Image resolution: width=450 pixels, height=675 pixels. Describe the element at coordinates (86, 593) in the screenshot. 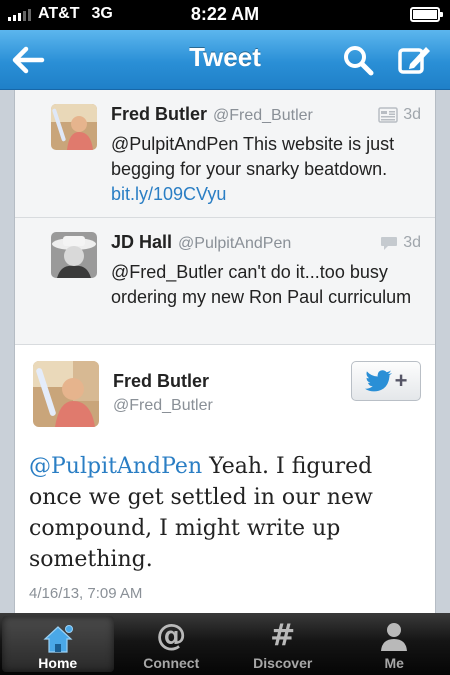

I see `tweet-timestamp: 4/16/13, 7:09 AM` at that location.